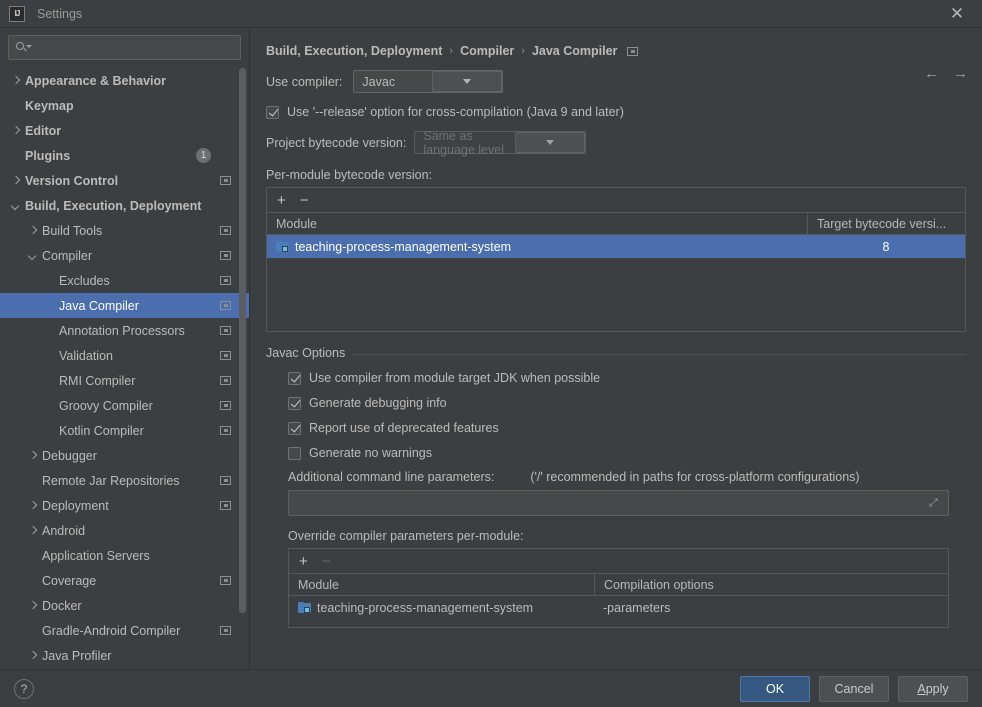 The image size is (982, 707). I want to click on additional-params-field: ⤢, so click(618, 503).